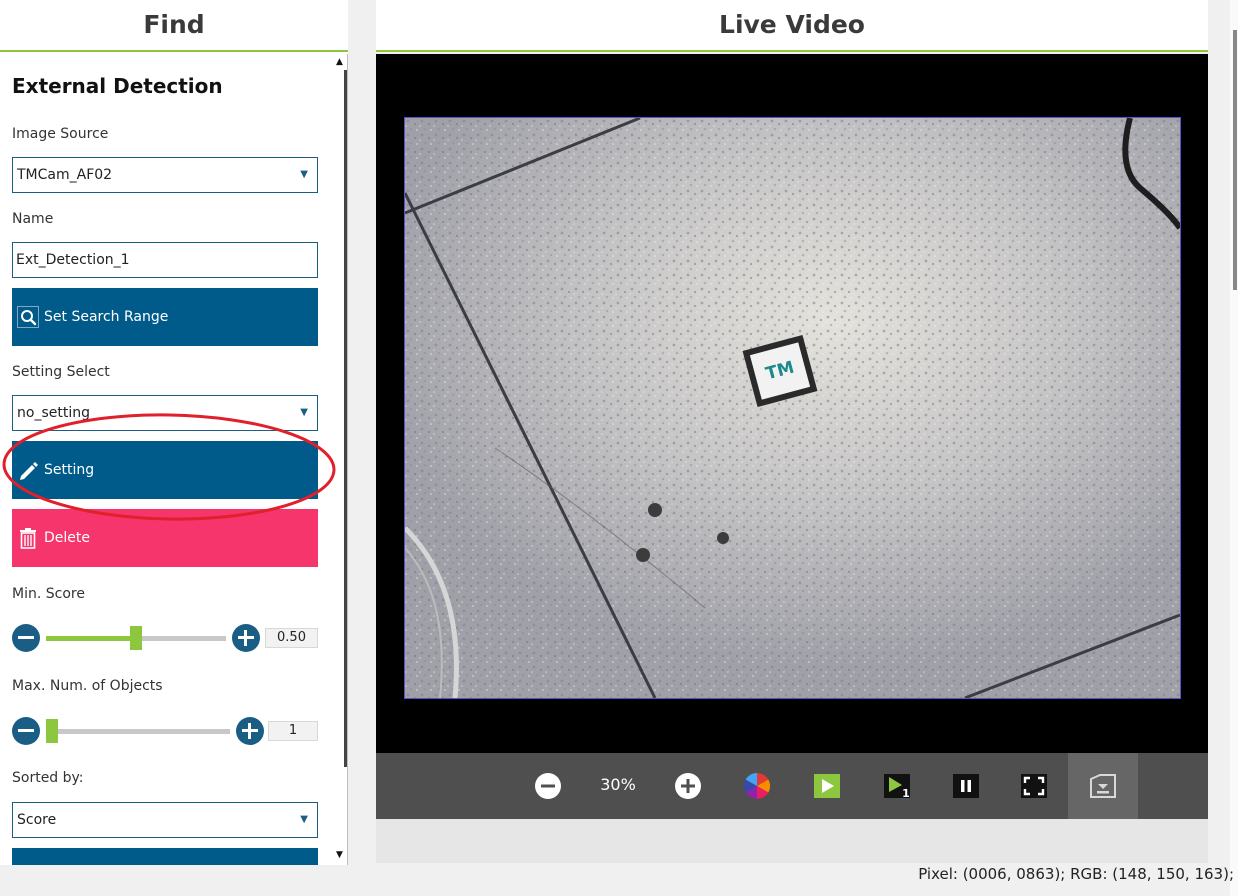 Image resolution: width=1238 pixels, height=896 pixels. I want to click on delete-label: Delete, so click(67, 538).